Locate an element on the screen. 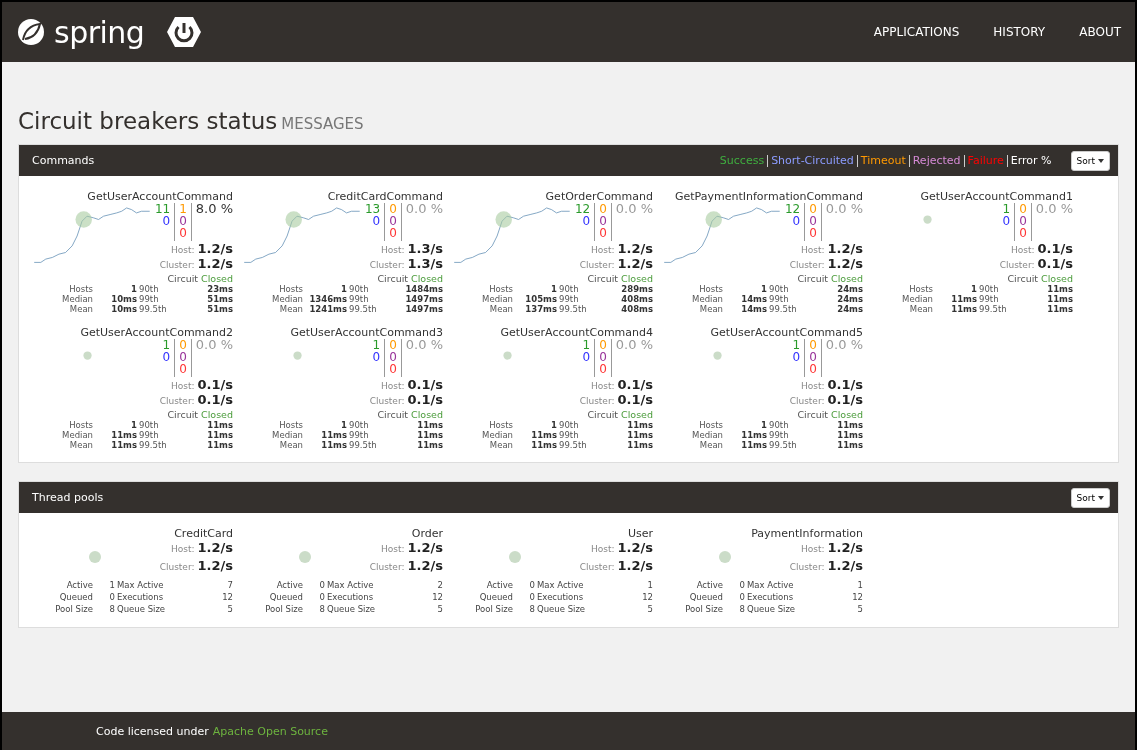 This screenshot has width=1137, height=750. success-count: 12 is located at coordinates (792, 209).